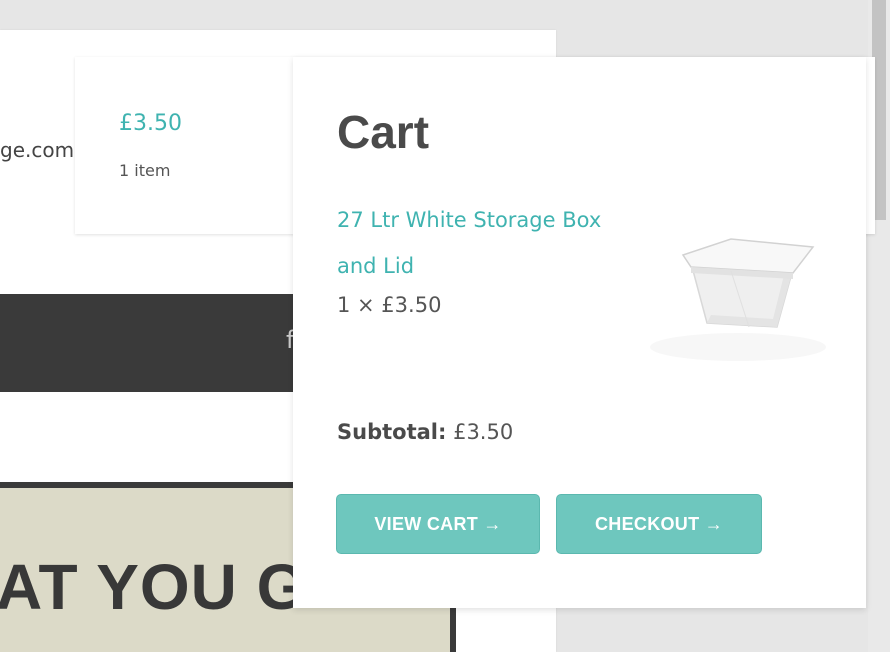 This screenshot has width=890, height=652. I want to click on subtotal-value: £3.50, so click(483, 432).